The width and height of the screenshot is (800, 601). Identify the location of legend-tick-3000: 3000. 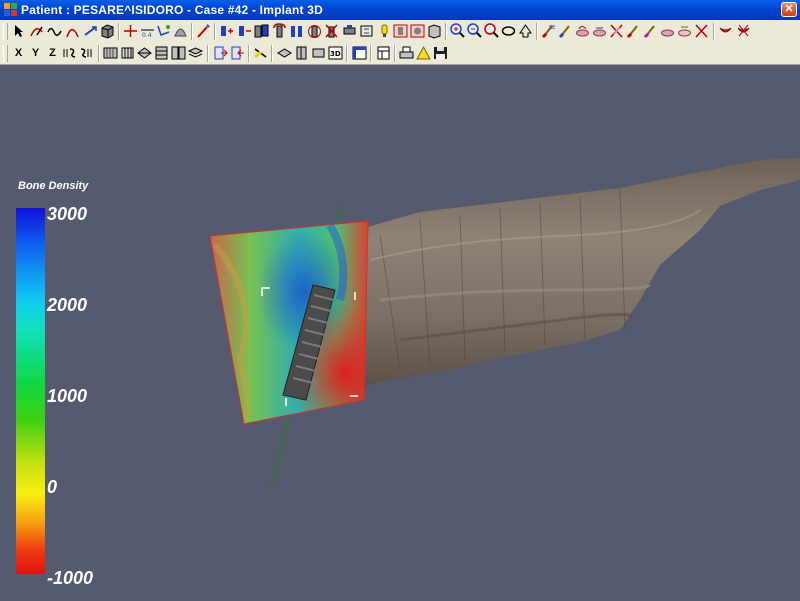
(67, 214).